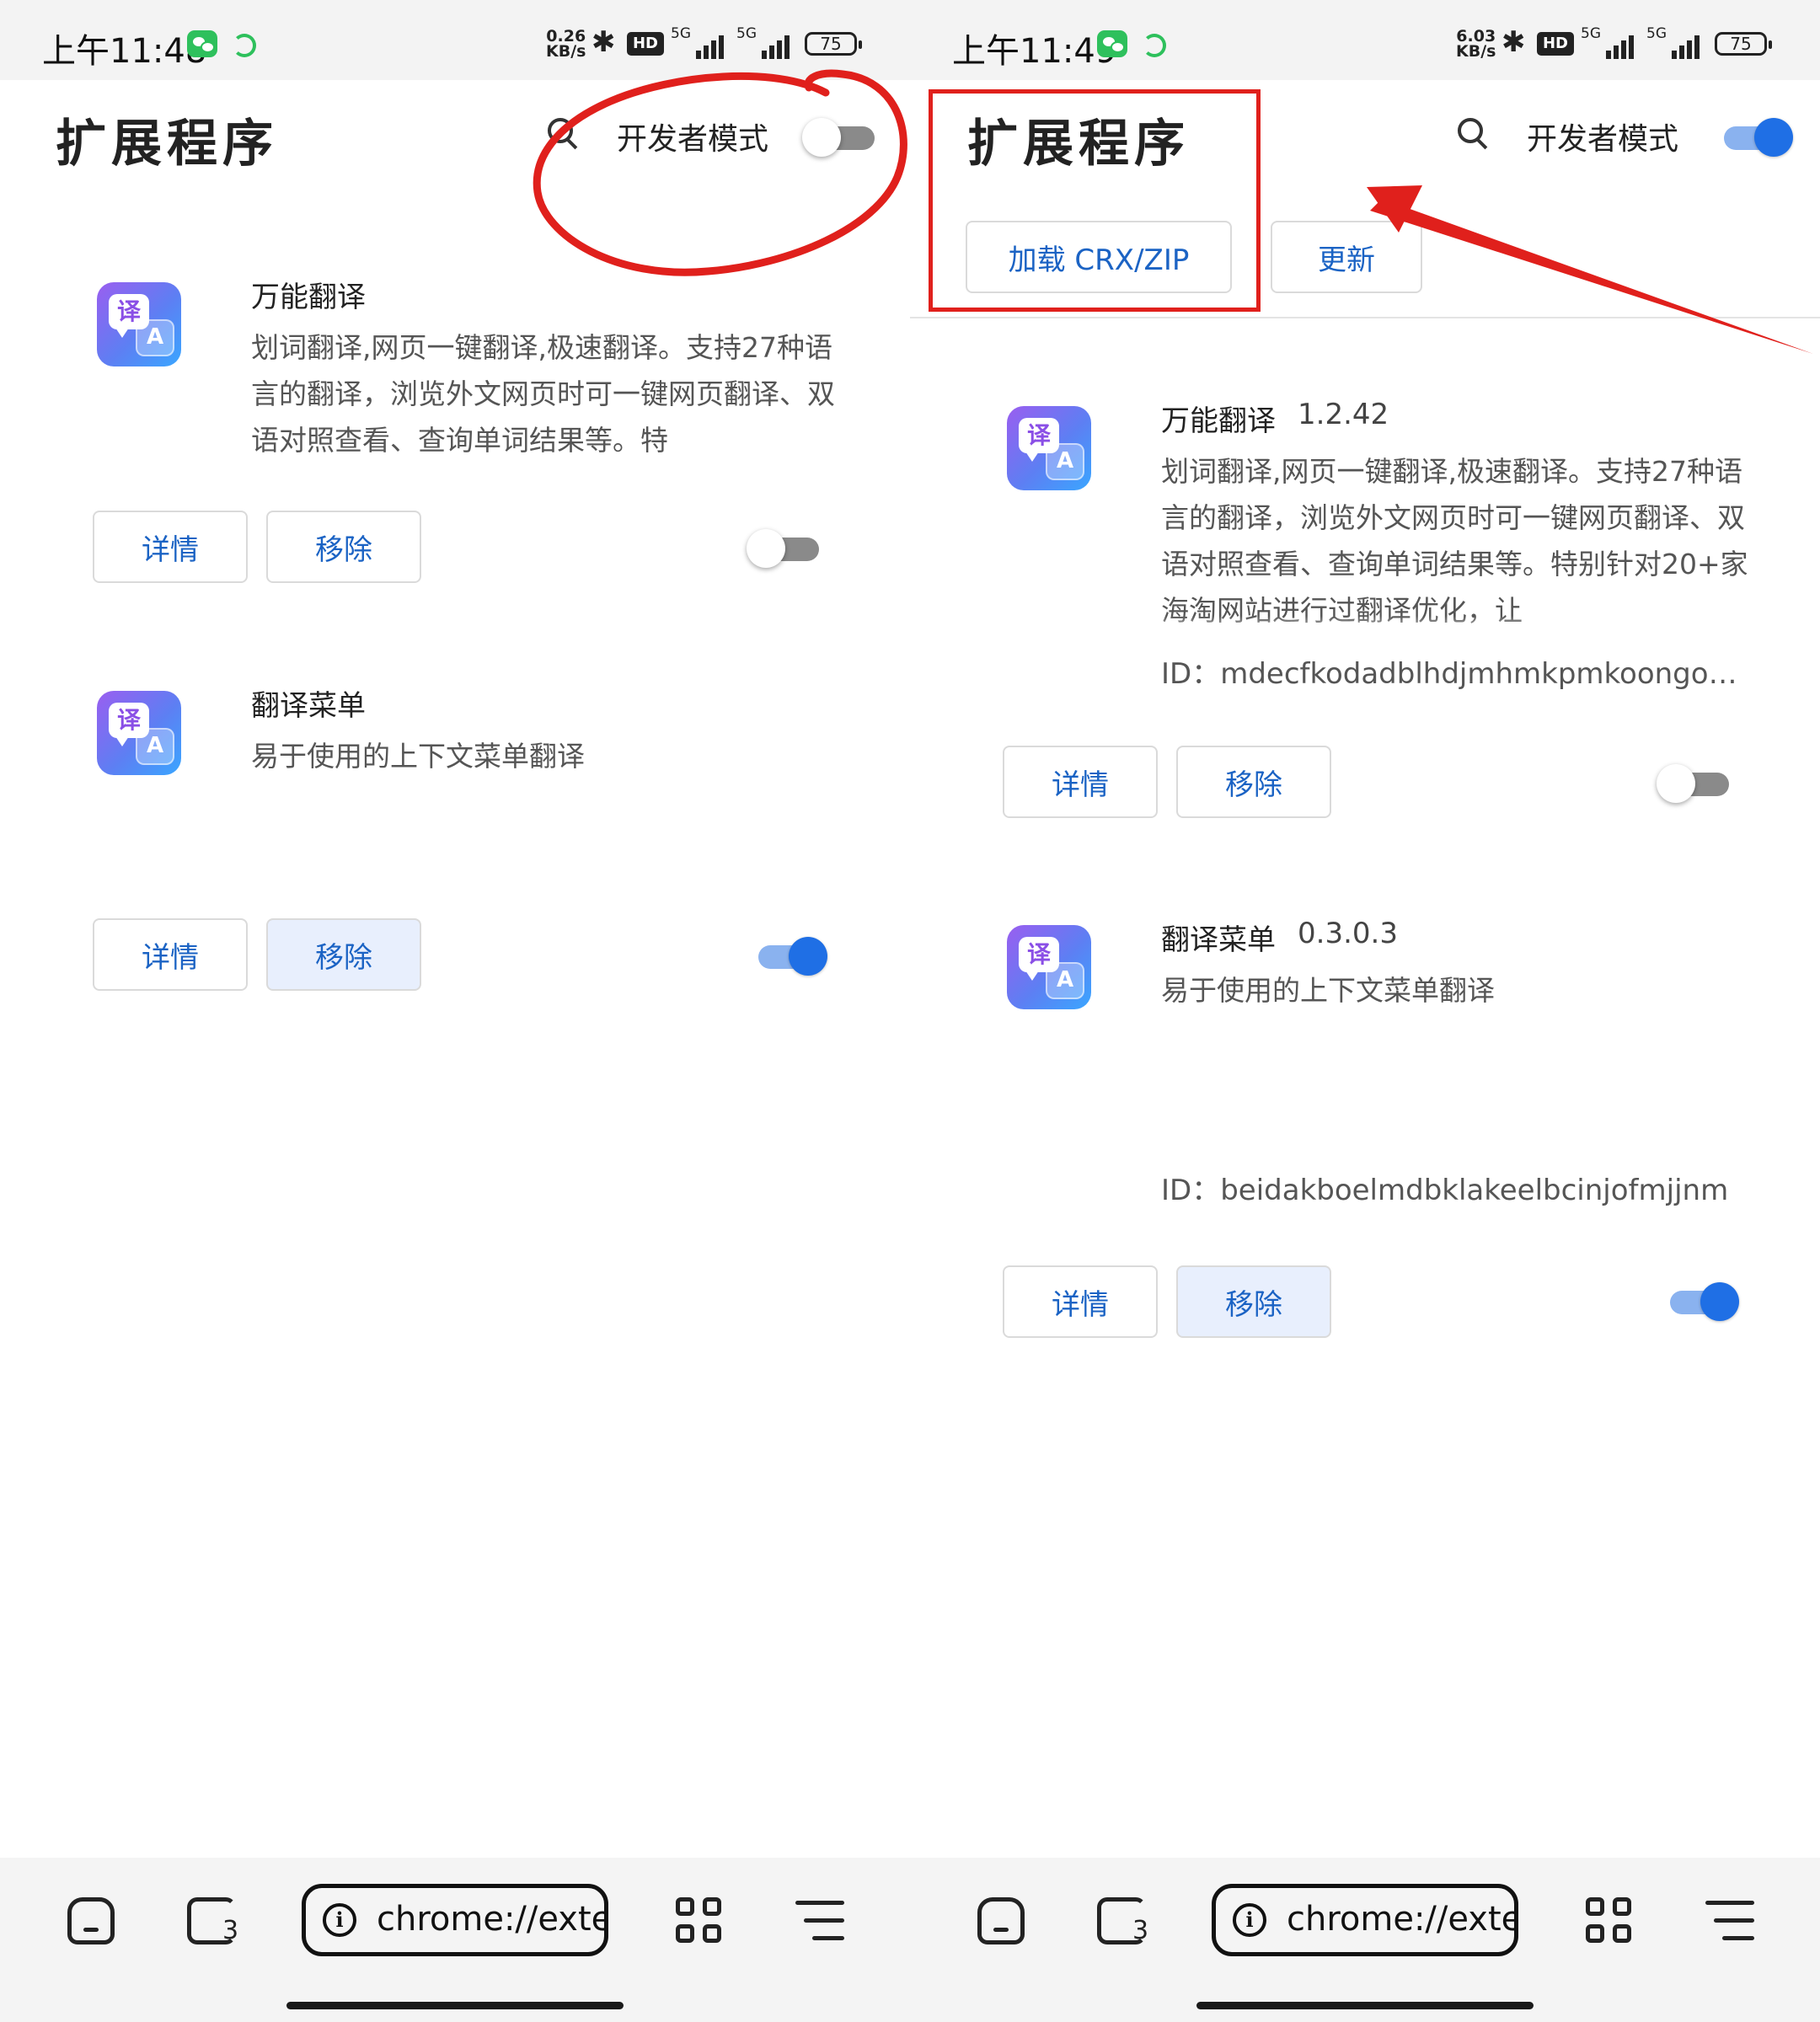 The height and width of the screenshot is (2022, 1820). Describe the element at coordinates (1445, 1190) in the screenshot. I see `extension-id: ID：beidakboelmdbklakeelbcinjofmjjnm` at that location.